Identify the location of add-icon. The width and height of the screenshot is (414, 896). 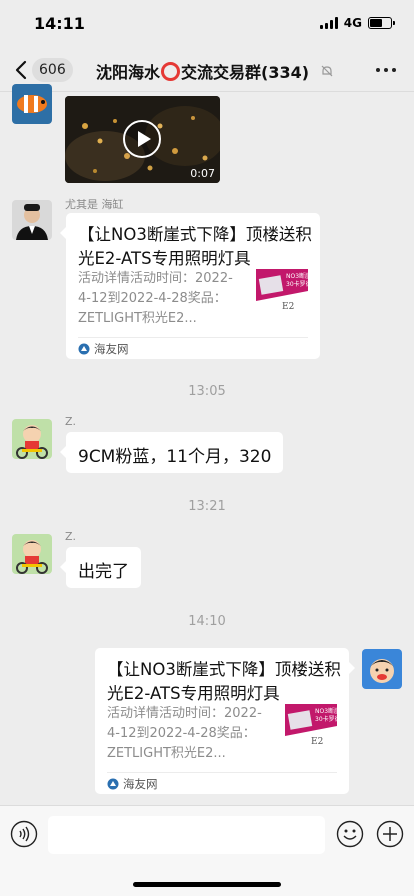
(390, 834).